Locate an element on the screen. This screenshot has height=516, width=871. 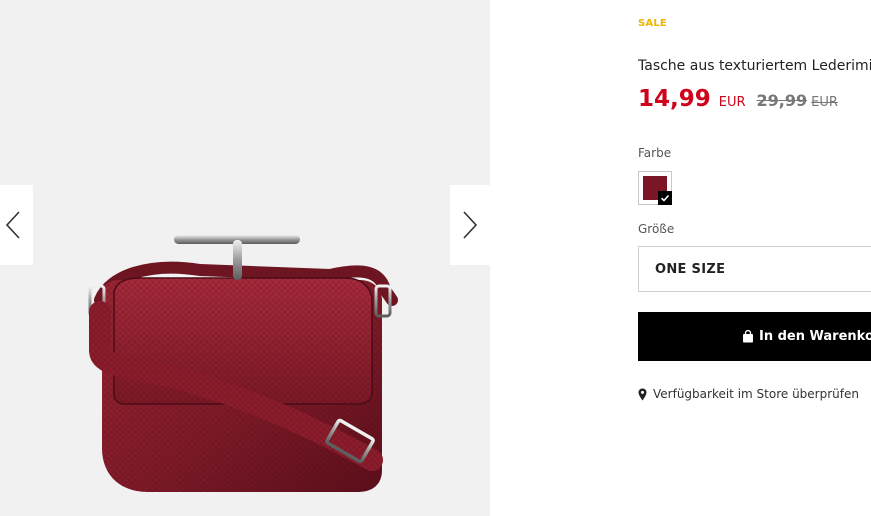
current-price: 14,99 is located at coordinates (674, 99).